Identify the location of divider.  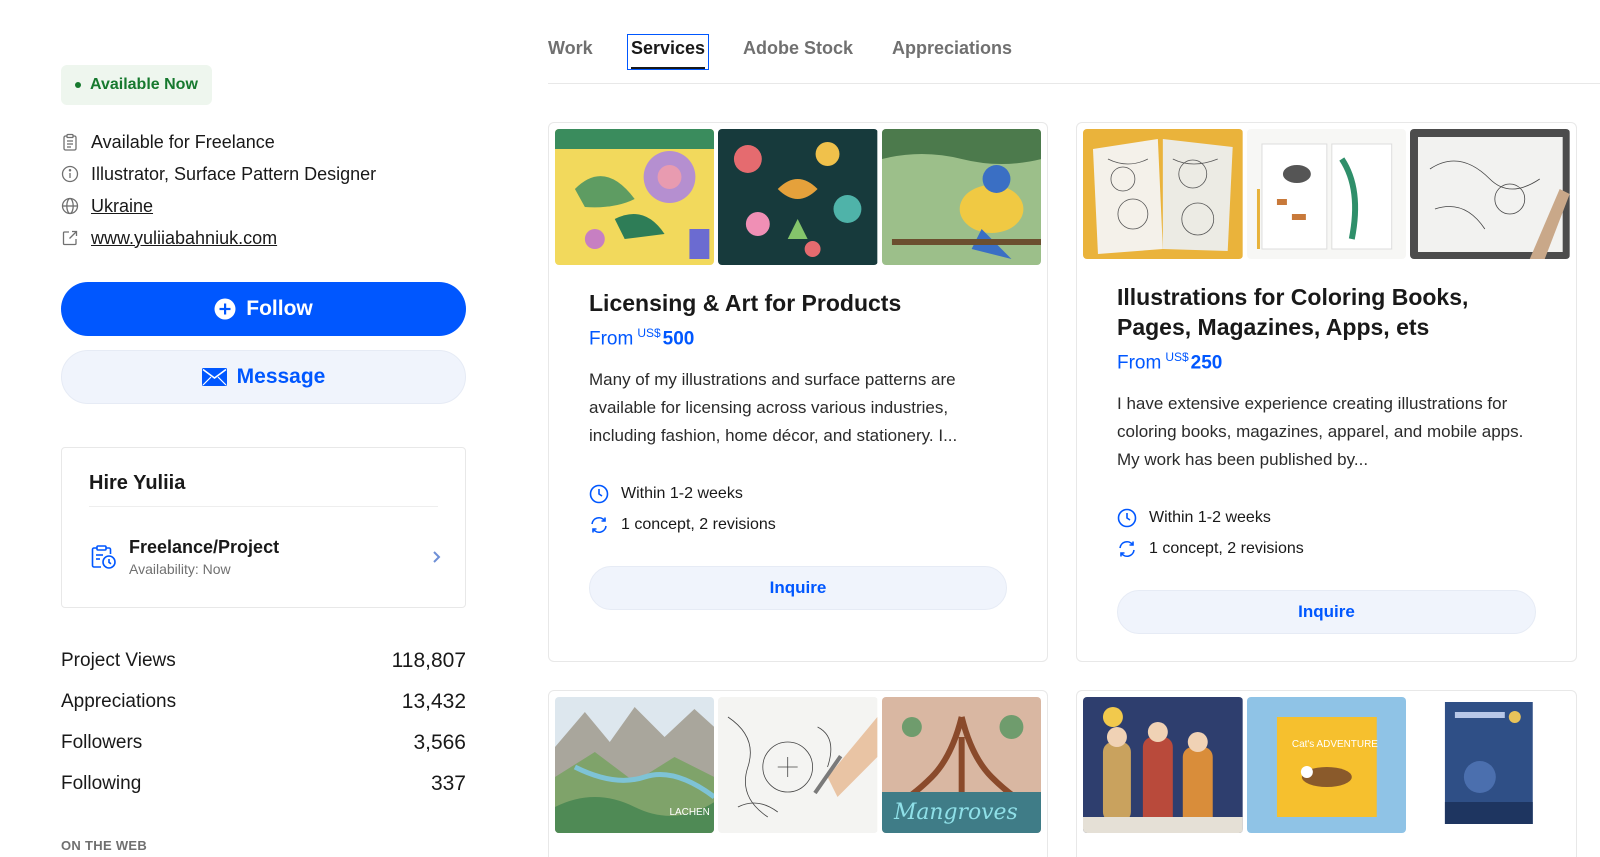
(263, 506).